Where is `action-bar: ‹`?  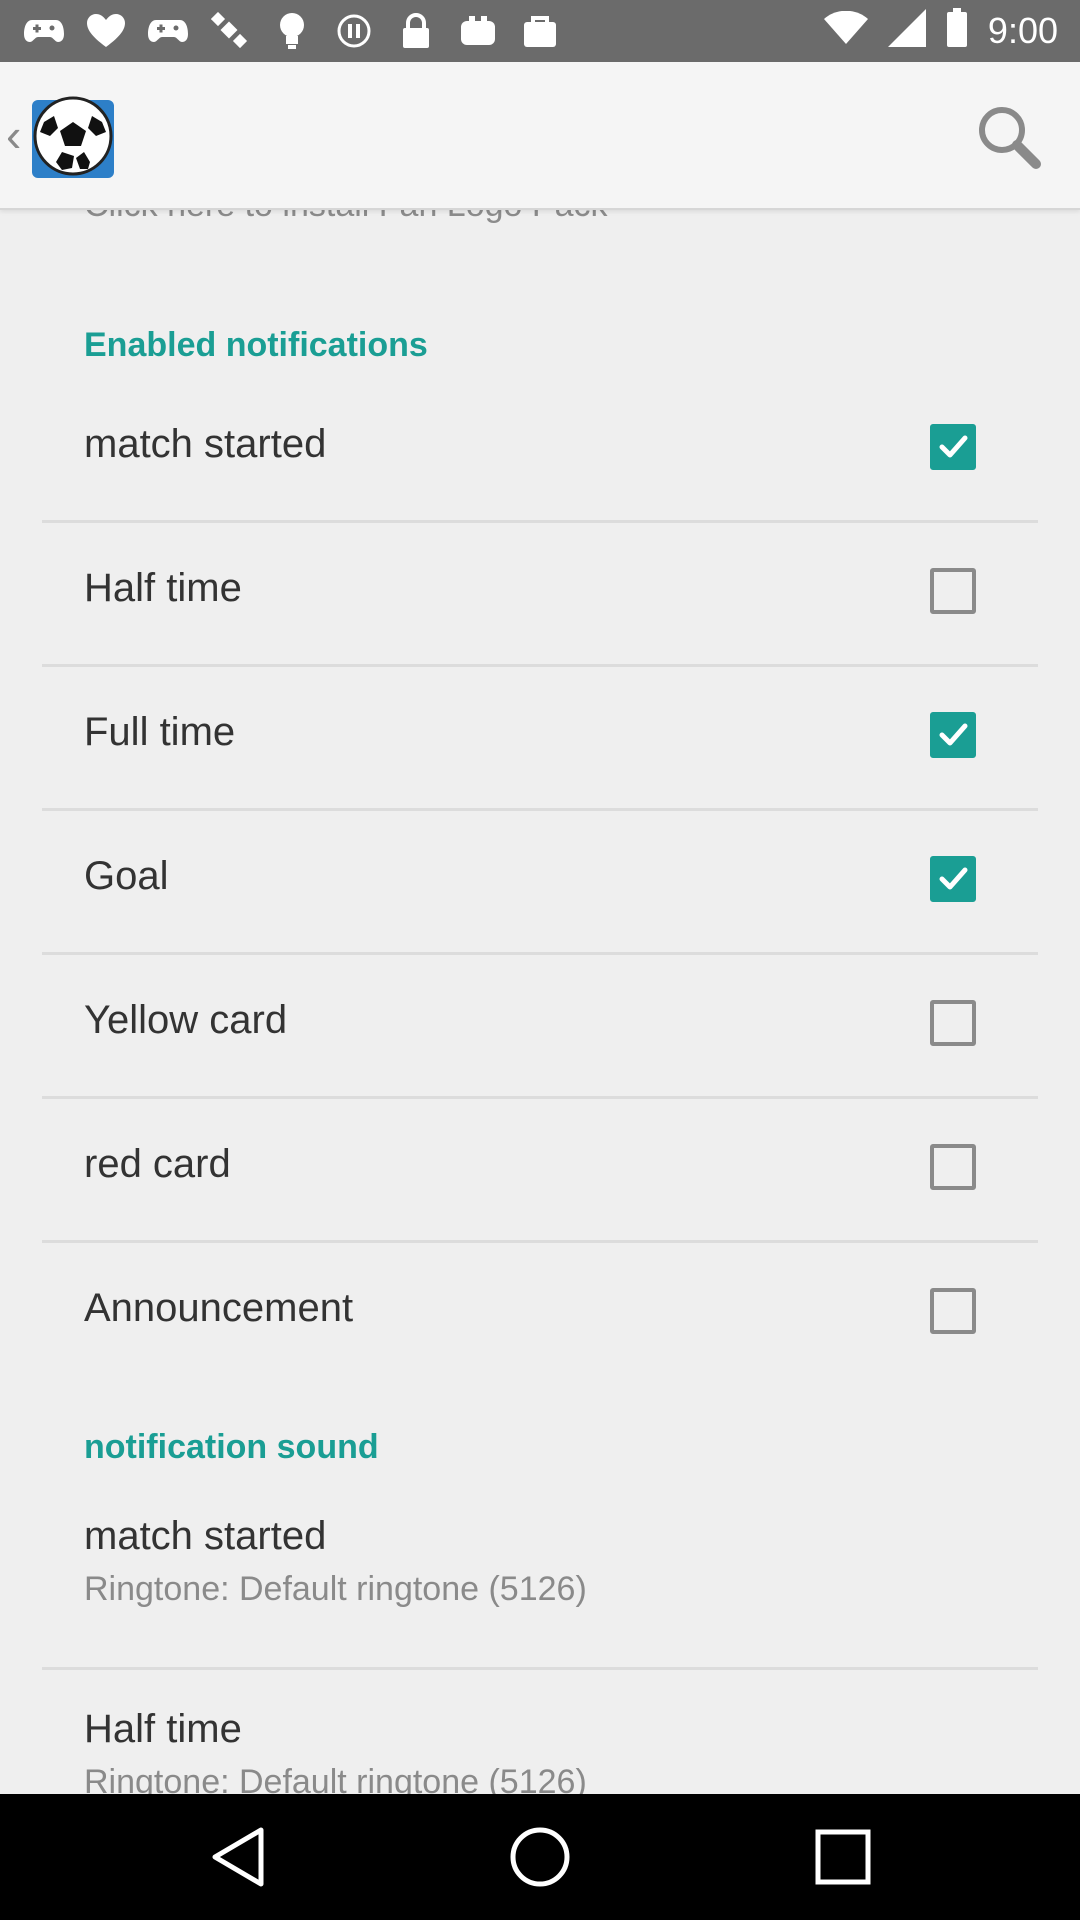 action-bar: ‹ is located at coordinates (540, 136).